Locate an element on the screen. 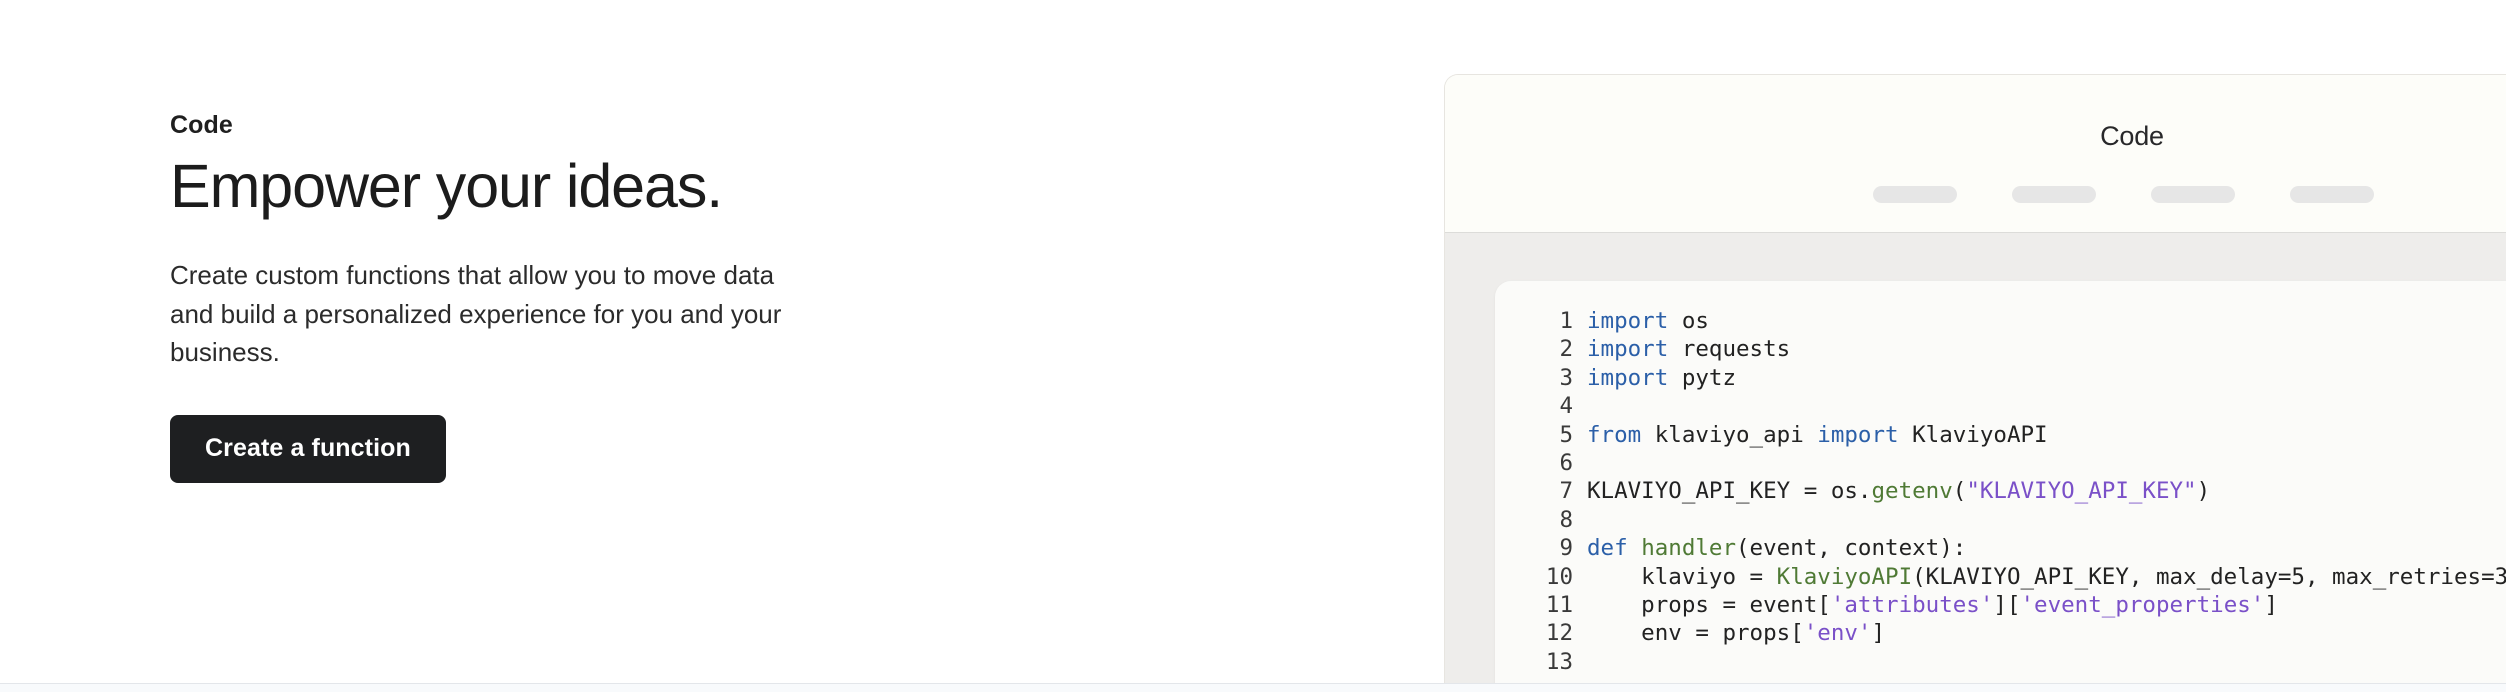 This screenshot has height=692, width=2506. preview-topbar: Code is located at coordinates (1975, 154).